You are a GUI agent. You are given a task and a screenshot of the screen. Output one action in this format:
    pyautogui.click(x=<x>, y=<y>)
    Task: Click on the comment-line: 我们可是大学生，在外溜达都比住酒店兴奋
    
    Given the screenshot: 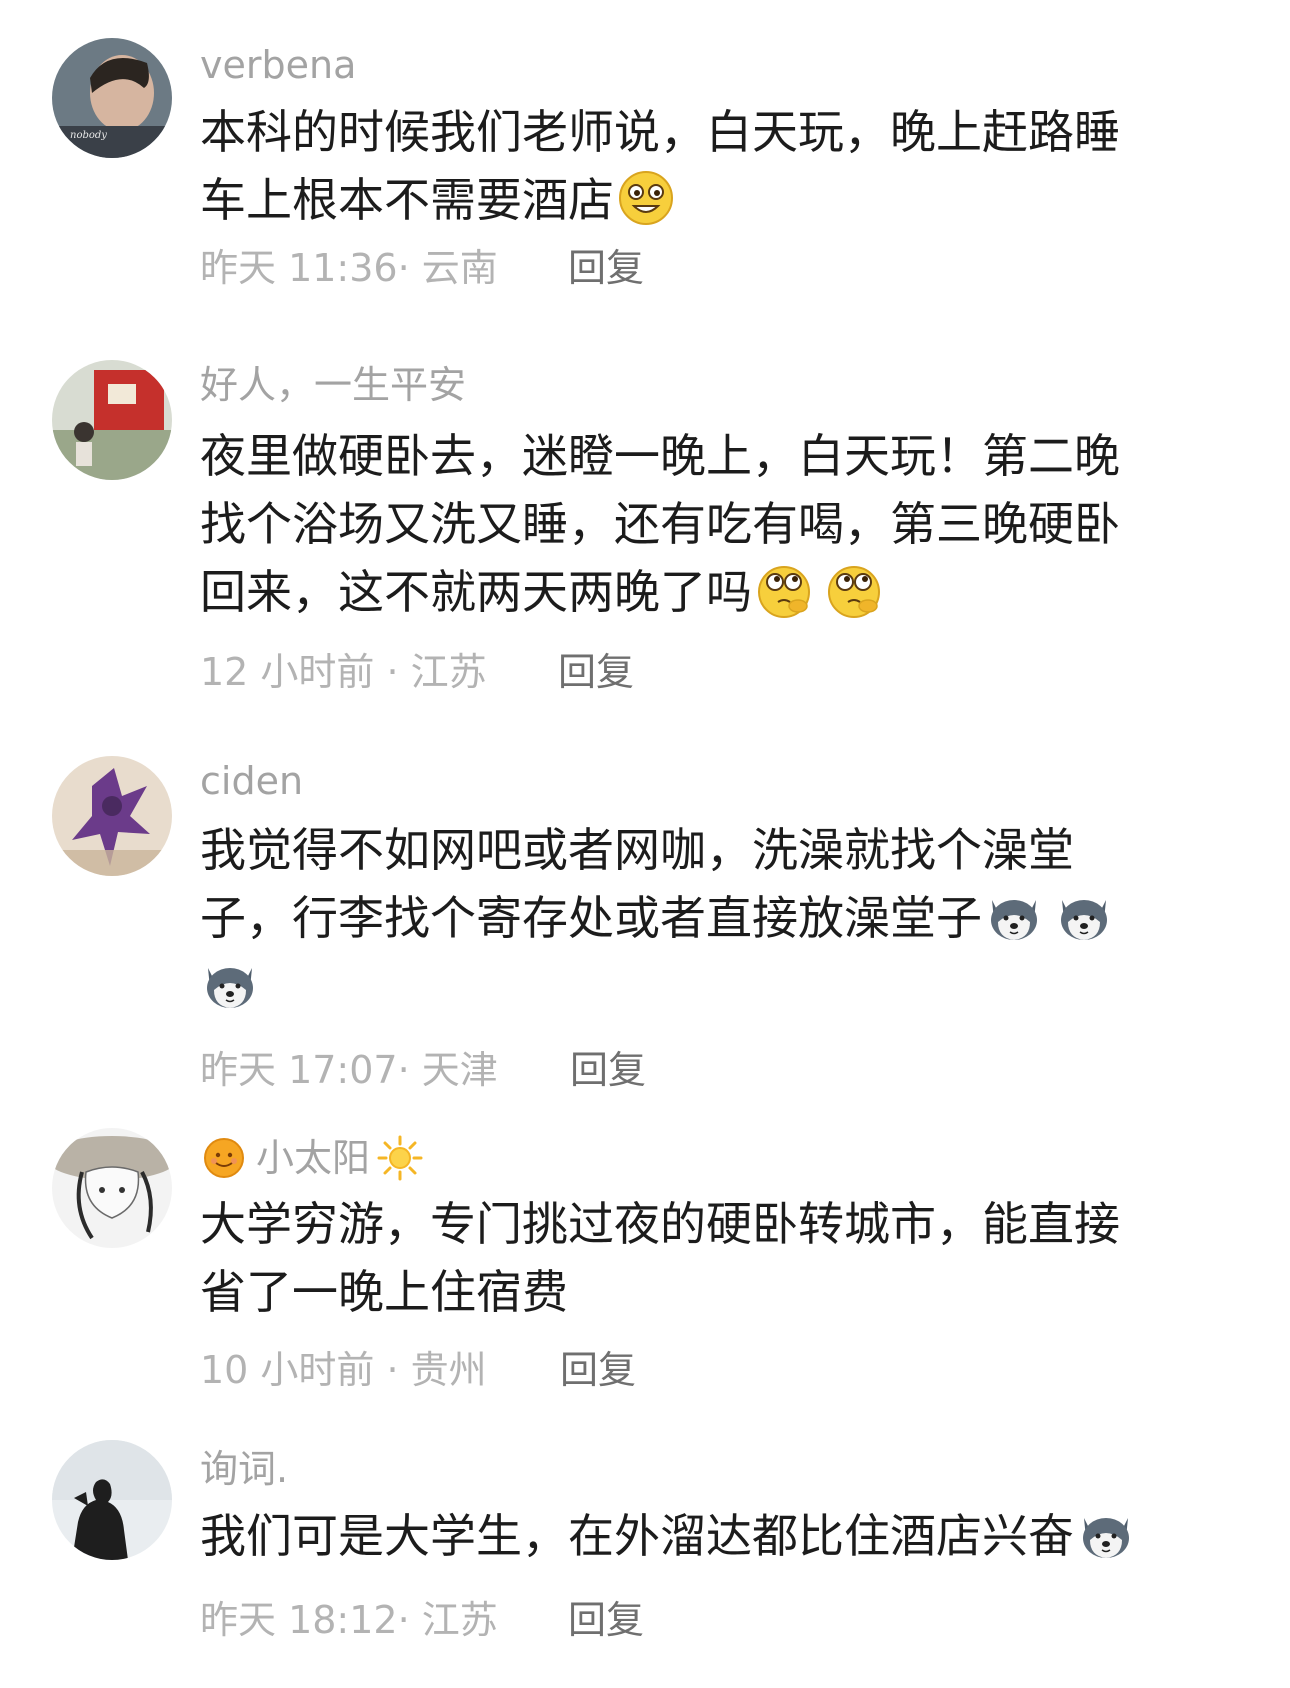 What is the action you would take?
    pyautogui.click(x=705, y=1536)
    